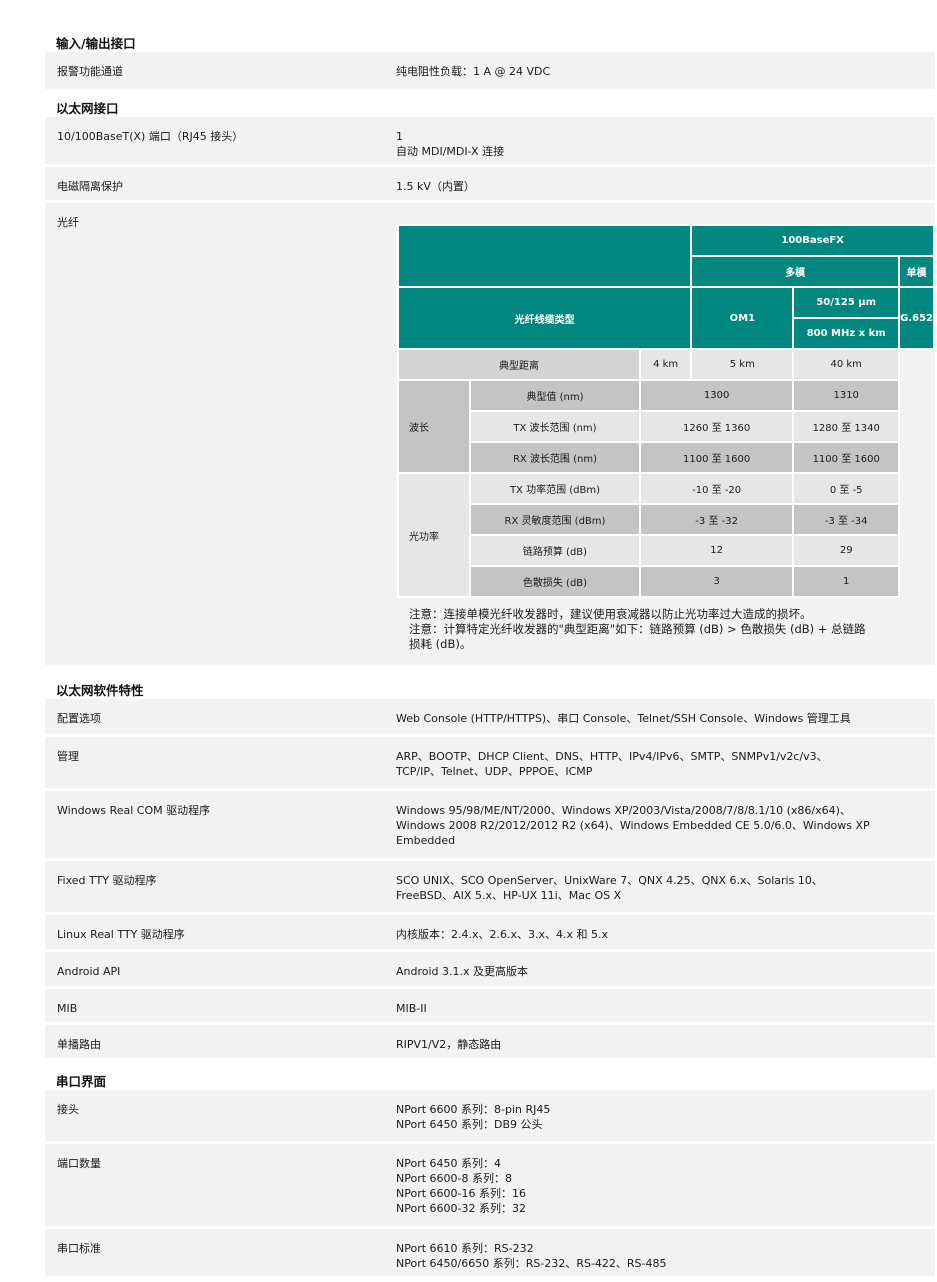 Image resolution: width=937 pixels, height=1282 pixels. What do you see at coordinates (68, 222) in the screenshot?
I see `spec-label: 光纤` at bounding box center [68, 222].